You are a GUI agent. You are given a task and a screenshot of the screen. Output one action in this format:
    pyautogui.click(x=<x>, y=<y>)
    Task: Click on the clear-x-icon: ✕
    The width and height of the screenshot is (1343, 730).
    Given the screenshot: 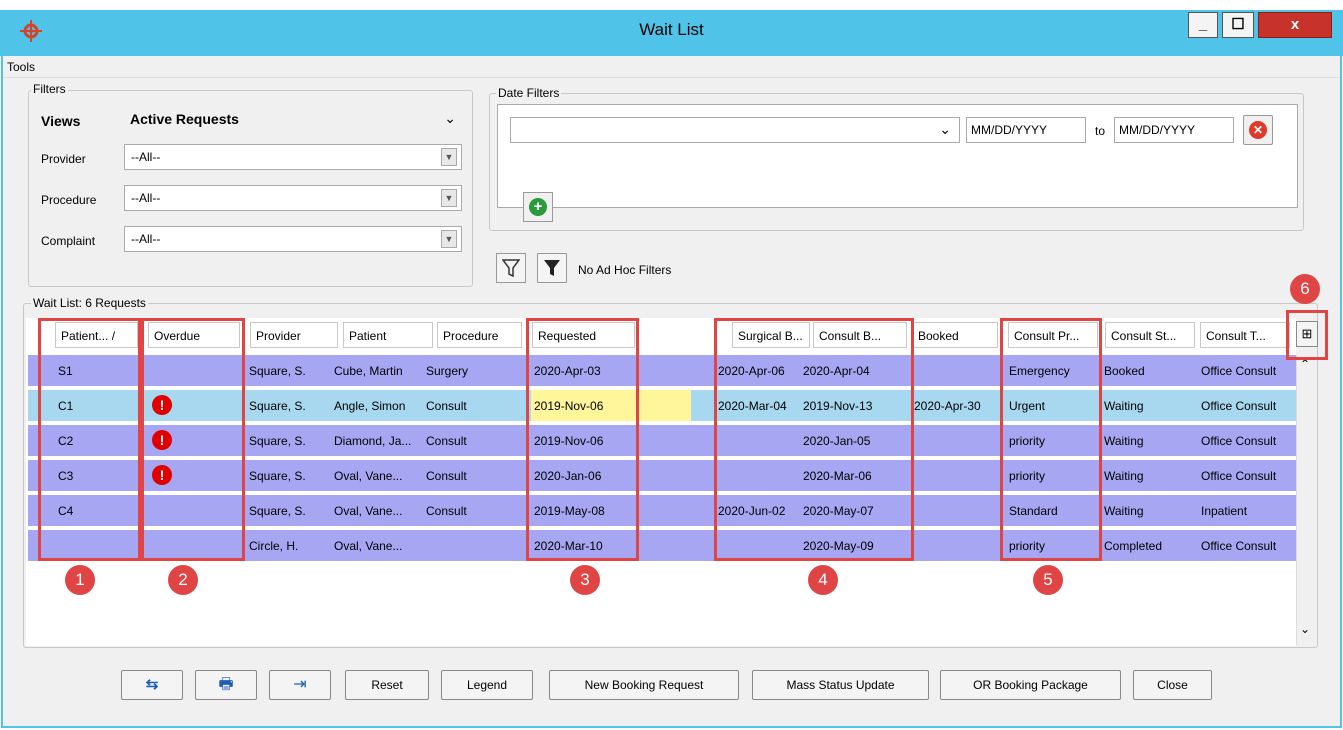 What is the action you would take?
    pyautogui.click(x=1258, y=130)
    